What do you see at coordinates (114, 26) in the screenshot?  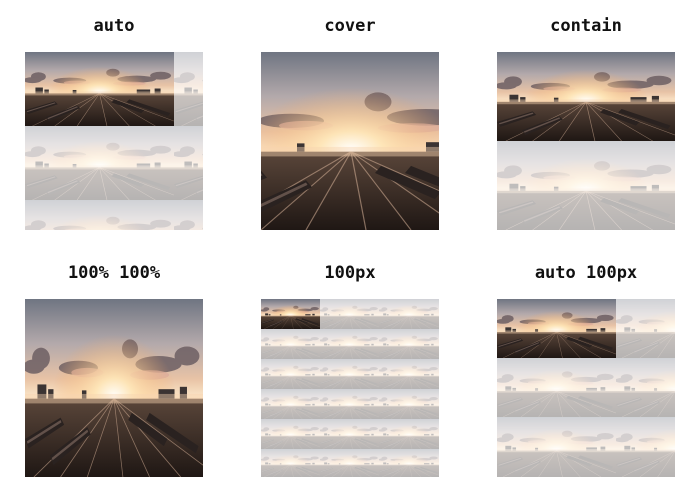 I see `cell-label: auto` at bounding box center [114, 26].